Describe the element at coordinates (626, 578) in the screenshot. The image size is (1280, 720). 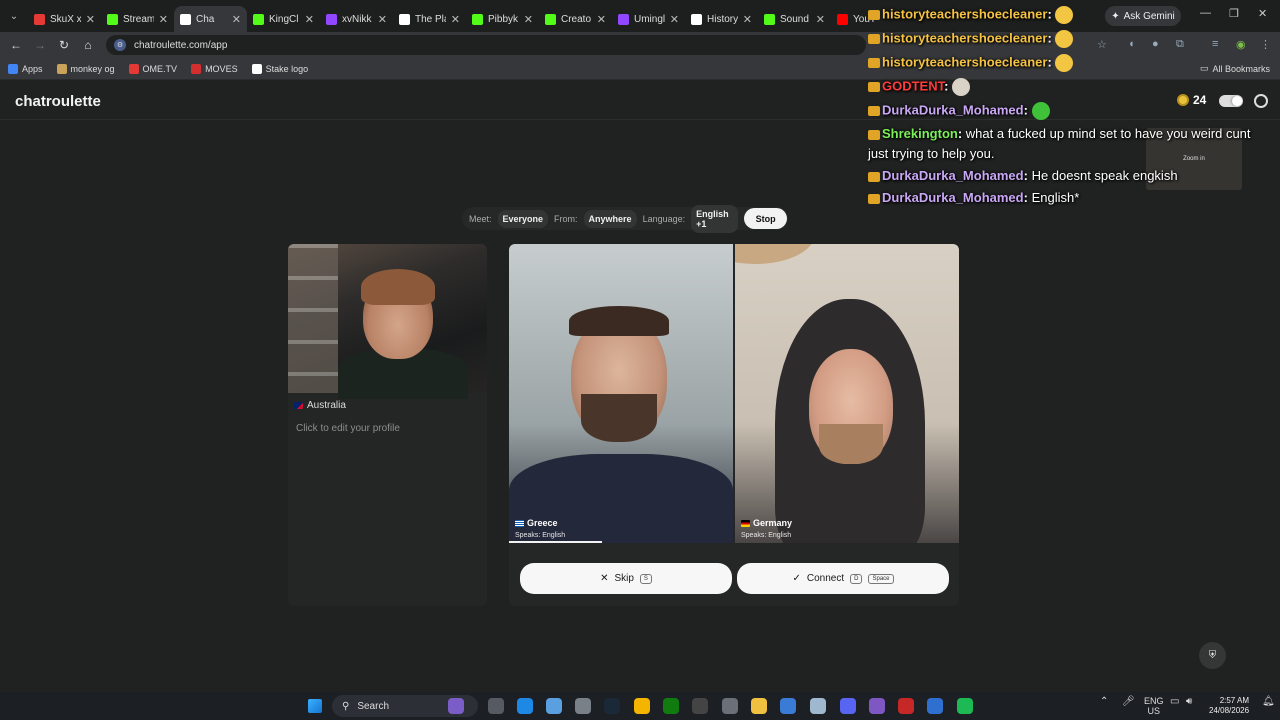
I see `skip-button: ✕ Skip S` at that location.